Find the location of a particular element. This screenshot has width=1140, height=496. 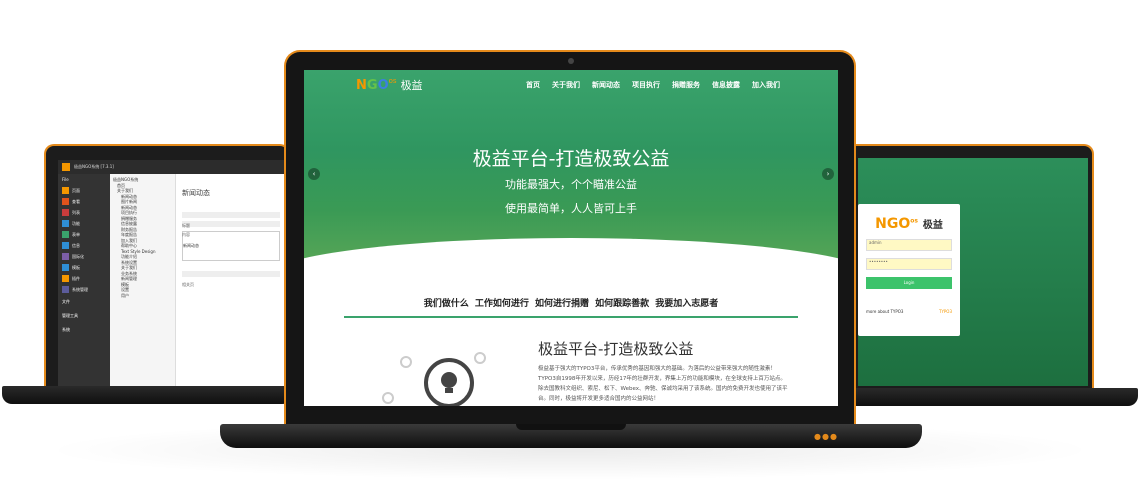

module-item: 列表 is located at coordinates (84, 212).